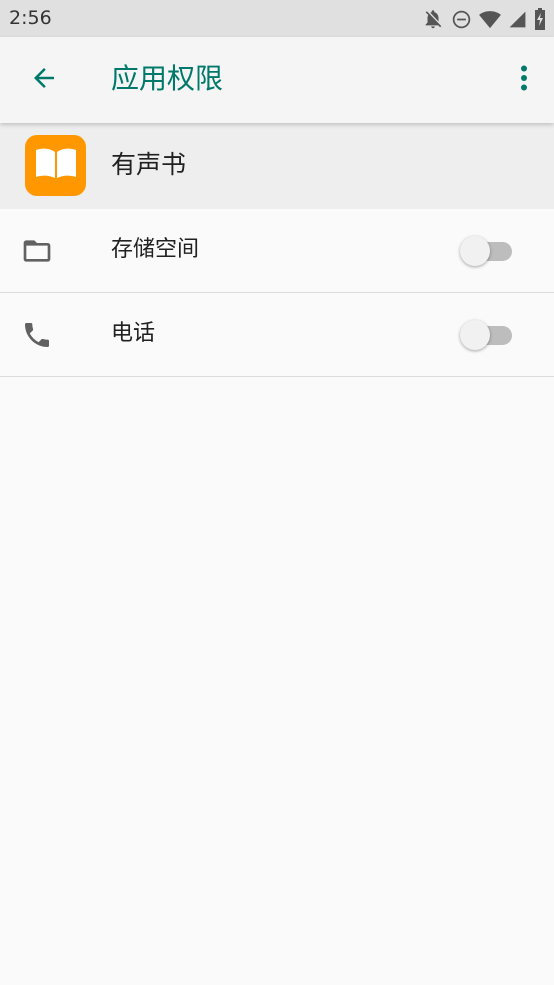  What do you see at coordinates (277, 80) in the screenshot?
I see `app-bar: 应用权限` at bounding box center [277, 80].